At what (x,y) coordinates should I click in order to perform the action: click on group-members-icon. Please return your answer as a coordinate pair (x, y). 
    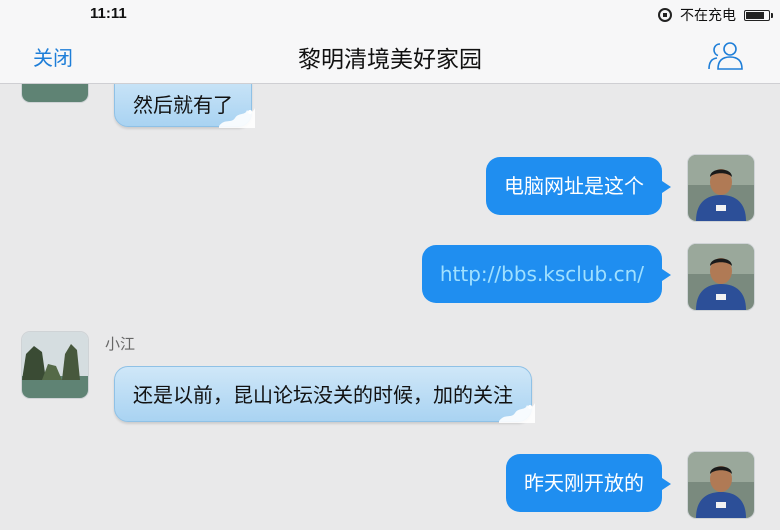
    Looking at the image, I should click on (725, 56).